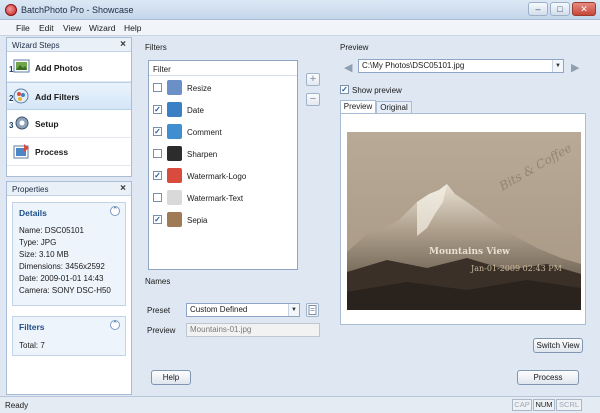  Describe the element at coordinates (72, 28) in the screenshot. I see `menu-view: View` at that location.